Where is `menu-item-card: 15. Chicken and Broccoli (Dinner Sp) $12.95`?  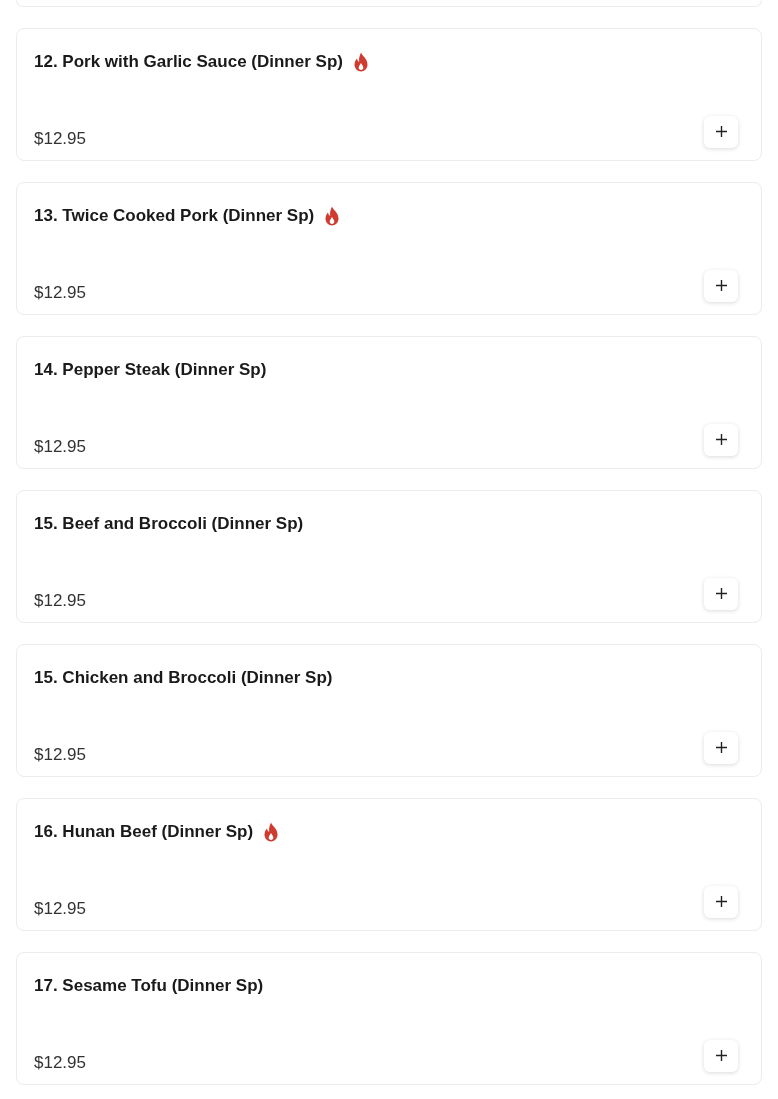
menu-item-card: 15. Chicken and Broccoli (Dinner Sp) $12.95 is located at coordinates (389, 710).